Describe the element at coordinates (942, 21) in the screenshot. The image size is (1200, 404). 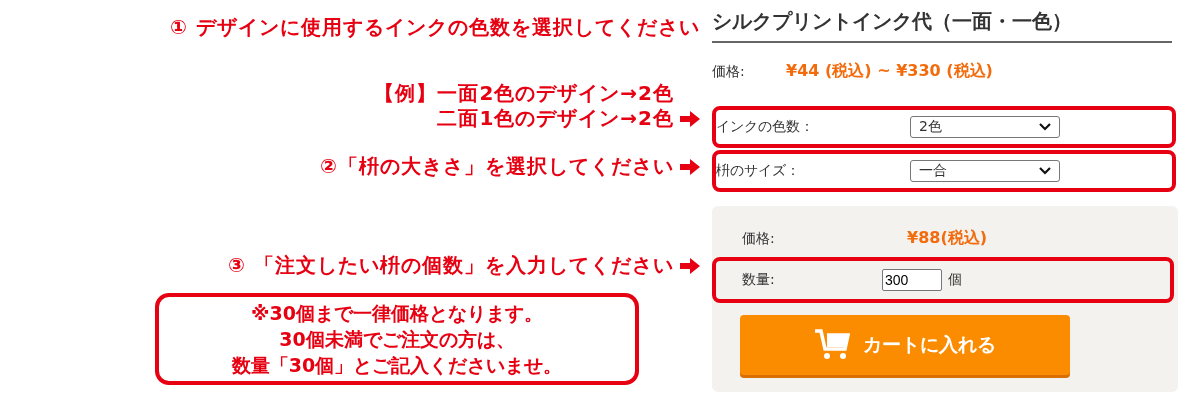
I see `product-title: シルクプリントインク代（一面・一色）` at that location.